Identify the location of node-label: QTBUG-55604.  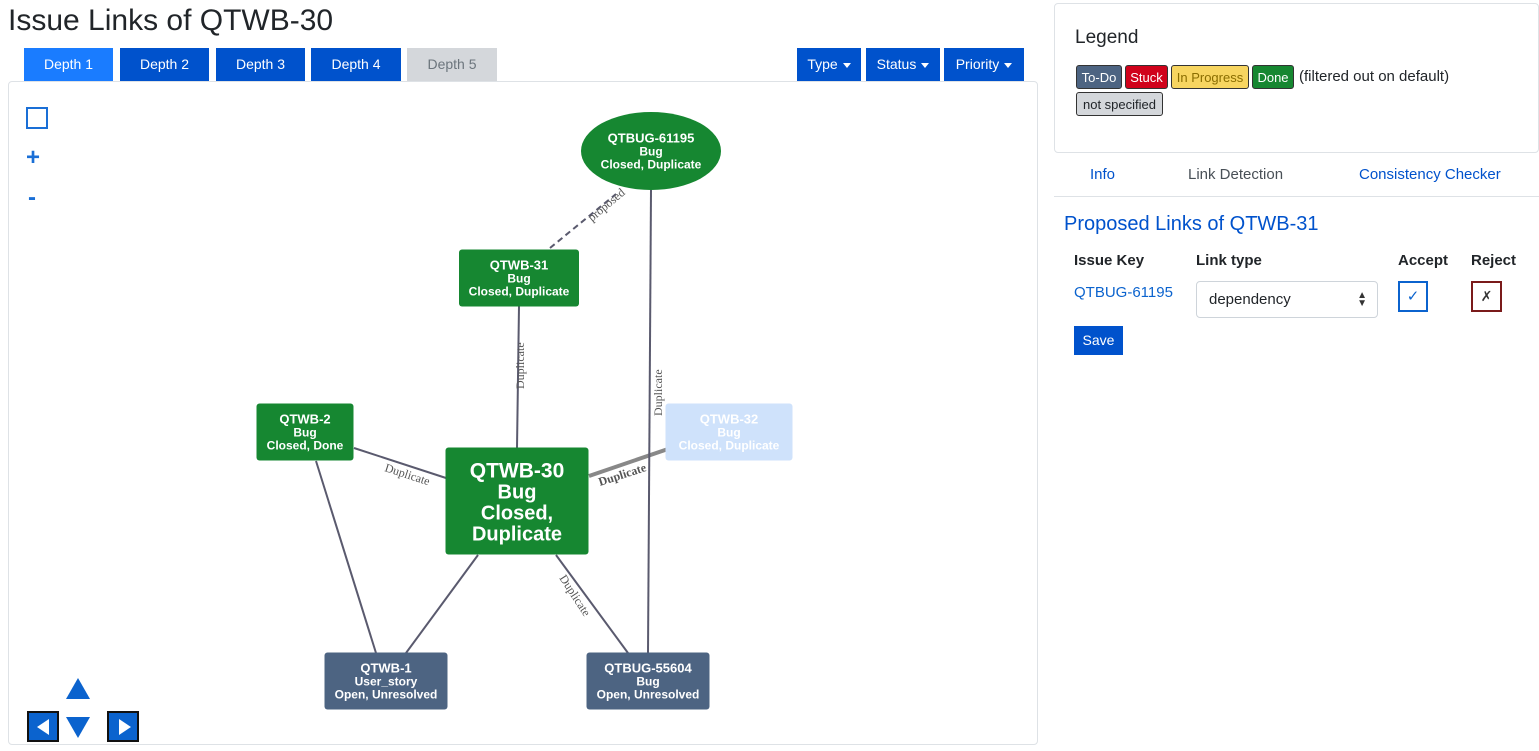
(648, 668).